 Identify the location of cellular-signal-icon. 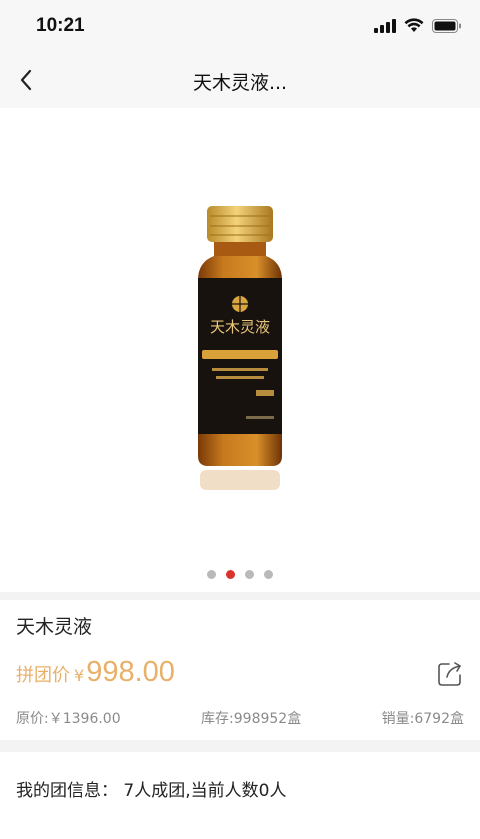
(385, 25).